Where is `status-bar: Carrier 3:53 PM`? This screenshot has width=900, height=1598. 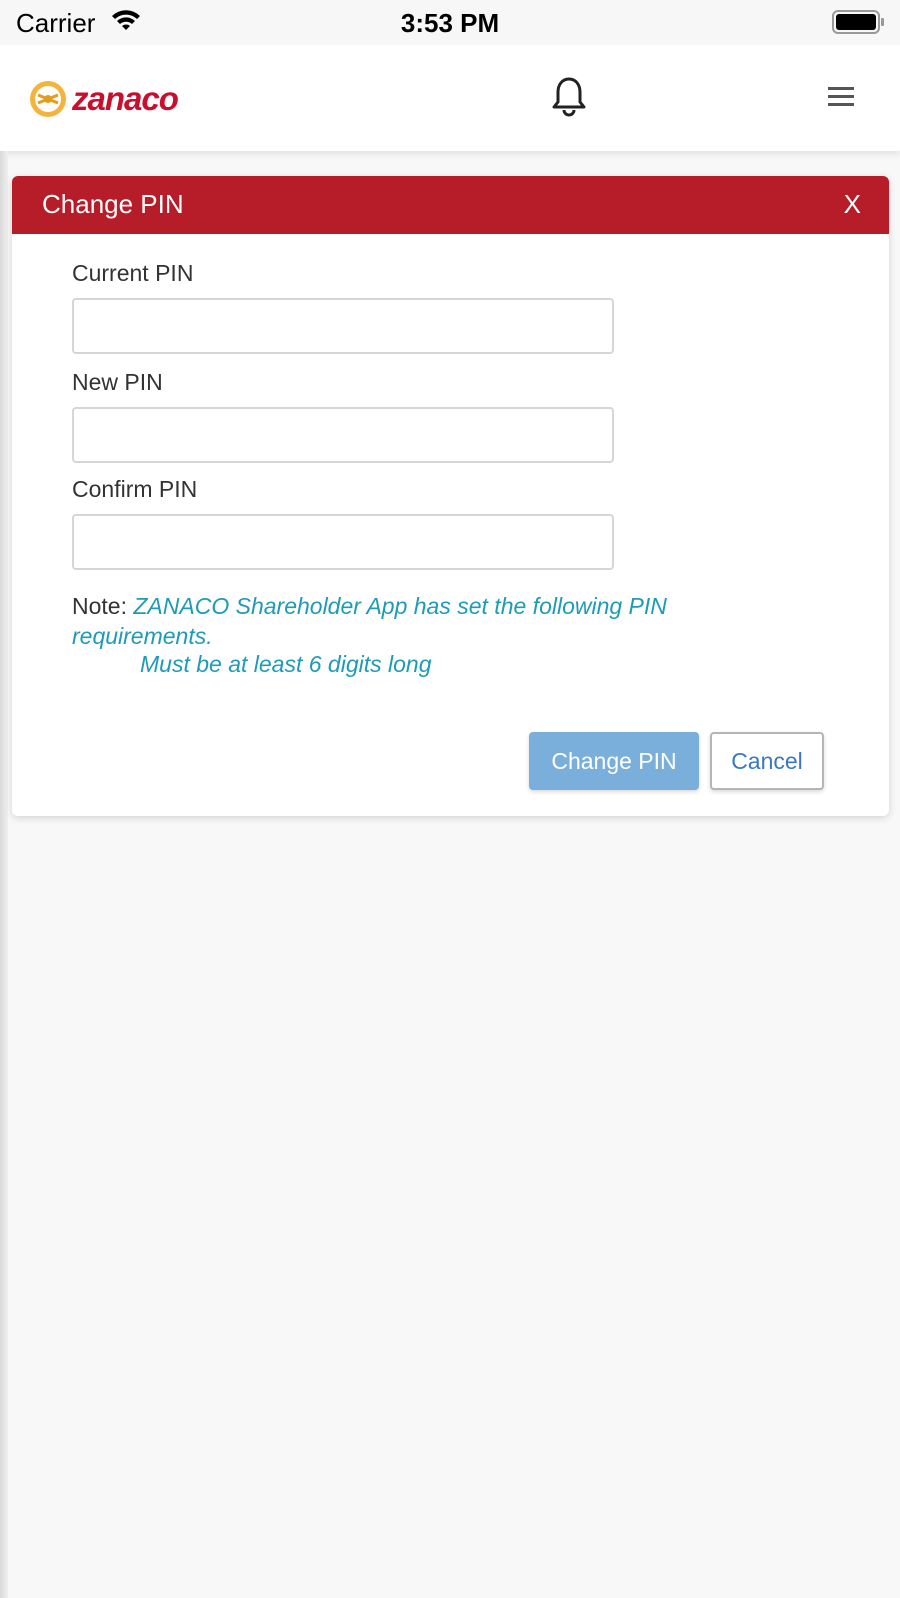 status-bar: Carrier 3:53 PM is located at coordinates (450, 22).